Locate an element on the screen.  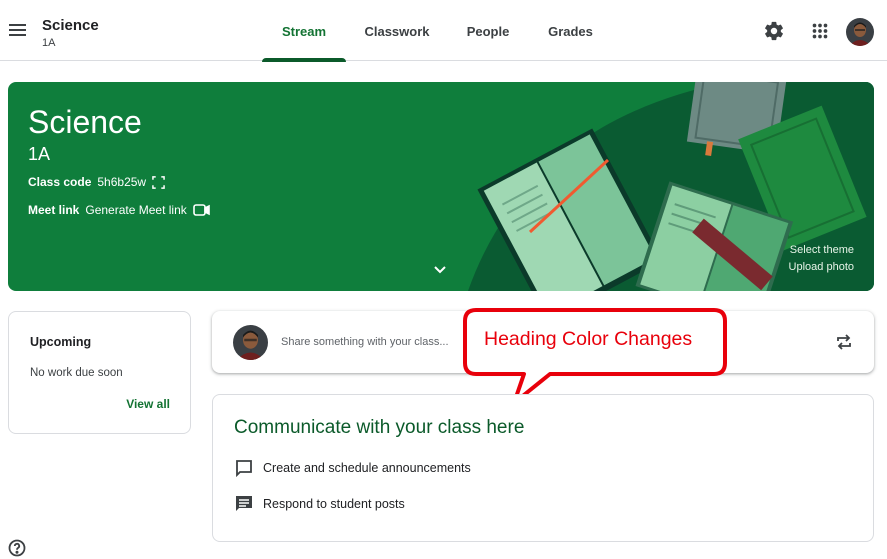
announcement-icon is located at coordinates (244, 469).